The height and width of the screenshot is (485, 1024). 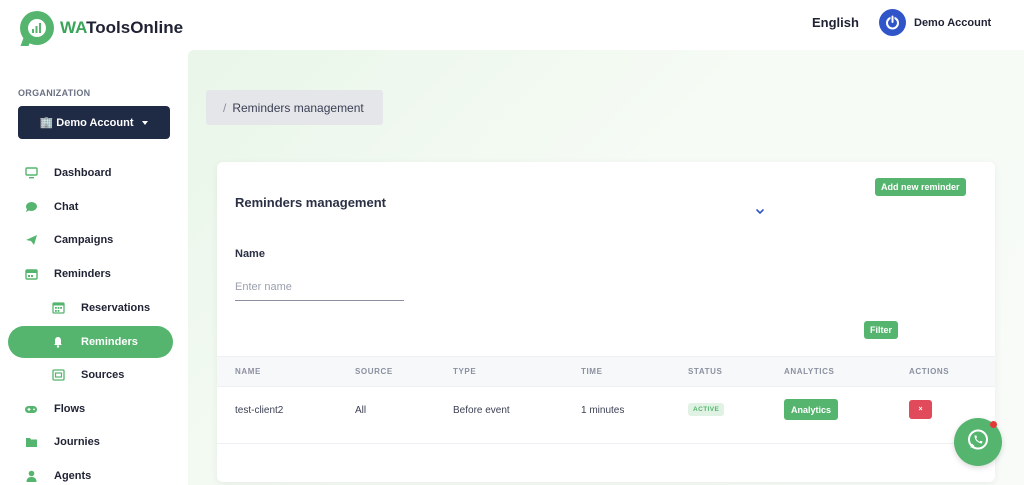 What do you see at coordinates (592, 371) in the screenshot?
I see `column-header-time: TIME` at bounding box center [592, 371].